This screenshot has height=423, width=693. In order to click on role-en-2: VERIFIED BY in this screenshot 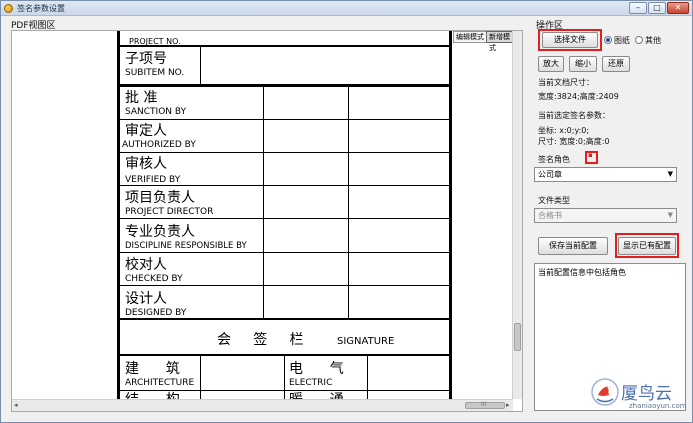, I will do `click(153, 180)`.